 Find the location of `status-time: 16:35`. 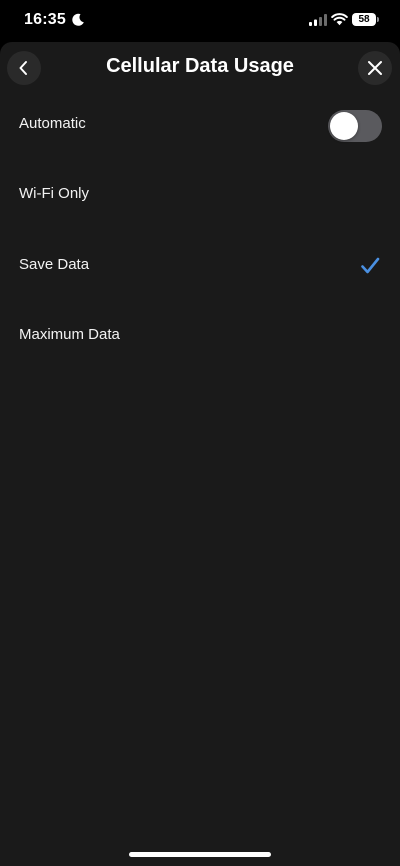

status-time: 16:35 is located at coordinates (45, 19).